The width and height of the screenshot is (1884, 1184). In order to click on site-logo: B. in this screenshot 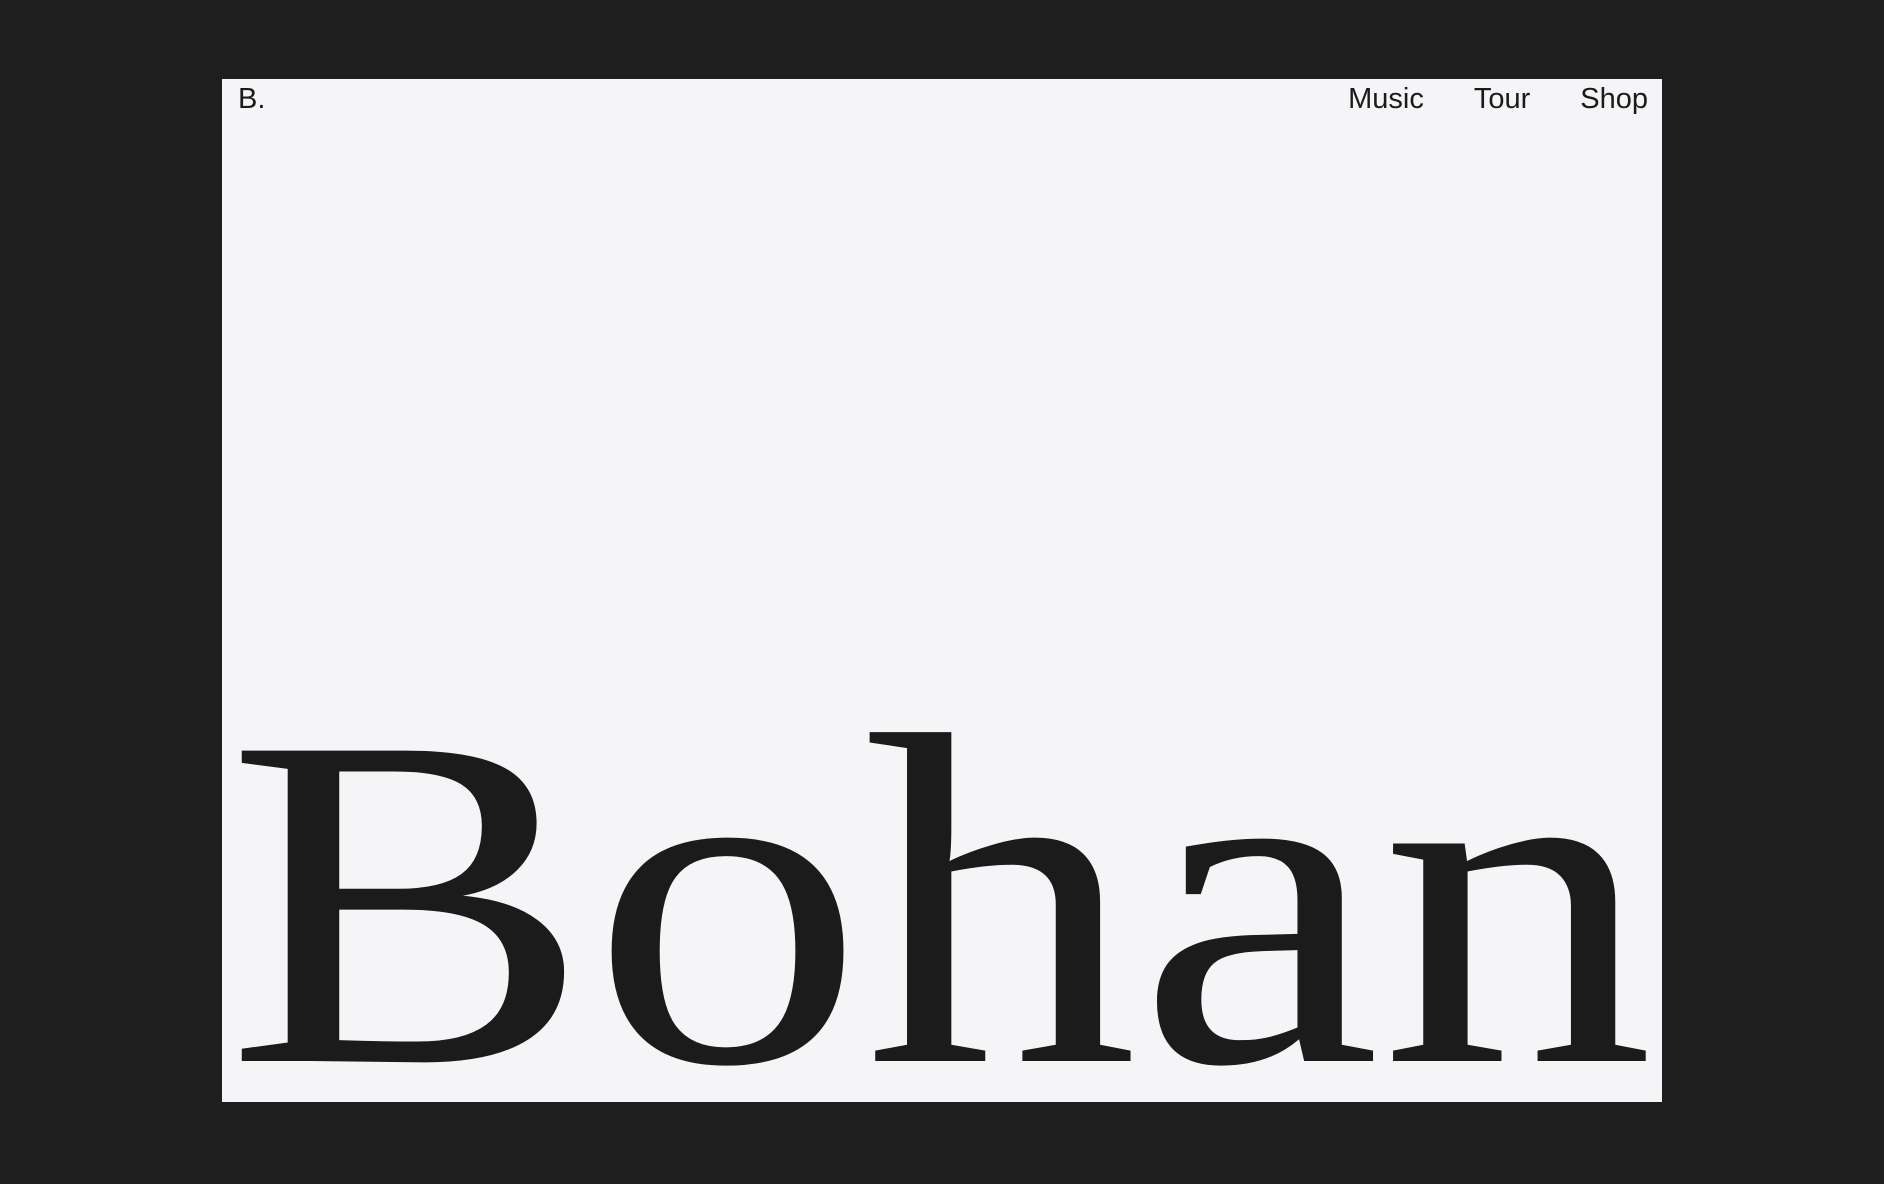, I will do `click(251, 99)`.